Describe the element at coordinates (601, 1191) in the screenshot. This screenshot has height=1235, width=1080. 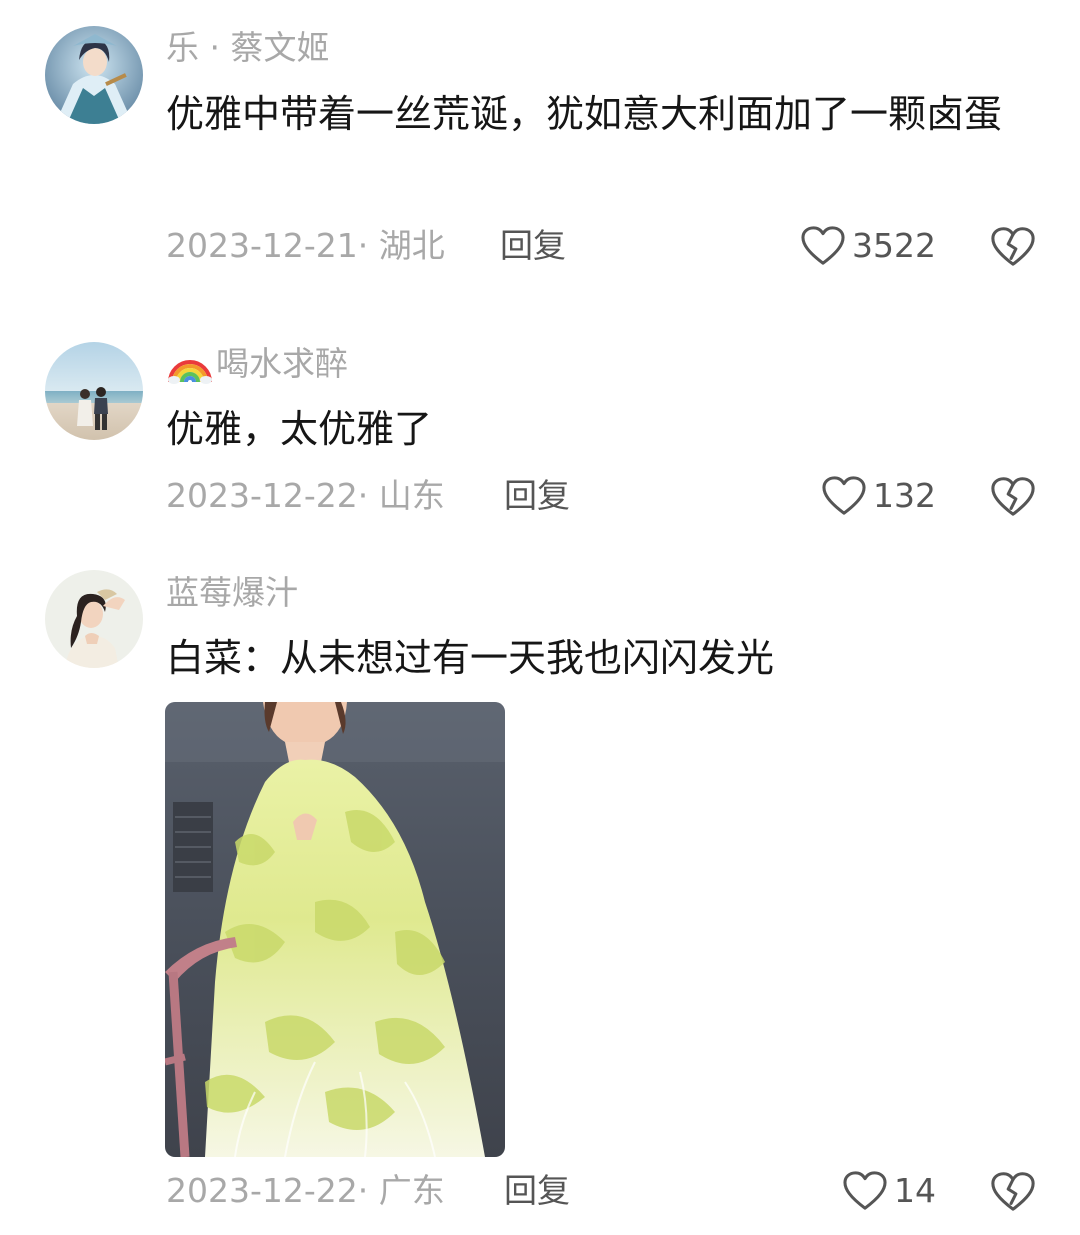
I see `comment-meta: 2023-12-22· 广东 回复 14` at that location.